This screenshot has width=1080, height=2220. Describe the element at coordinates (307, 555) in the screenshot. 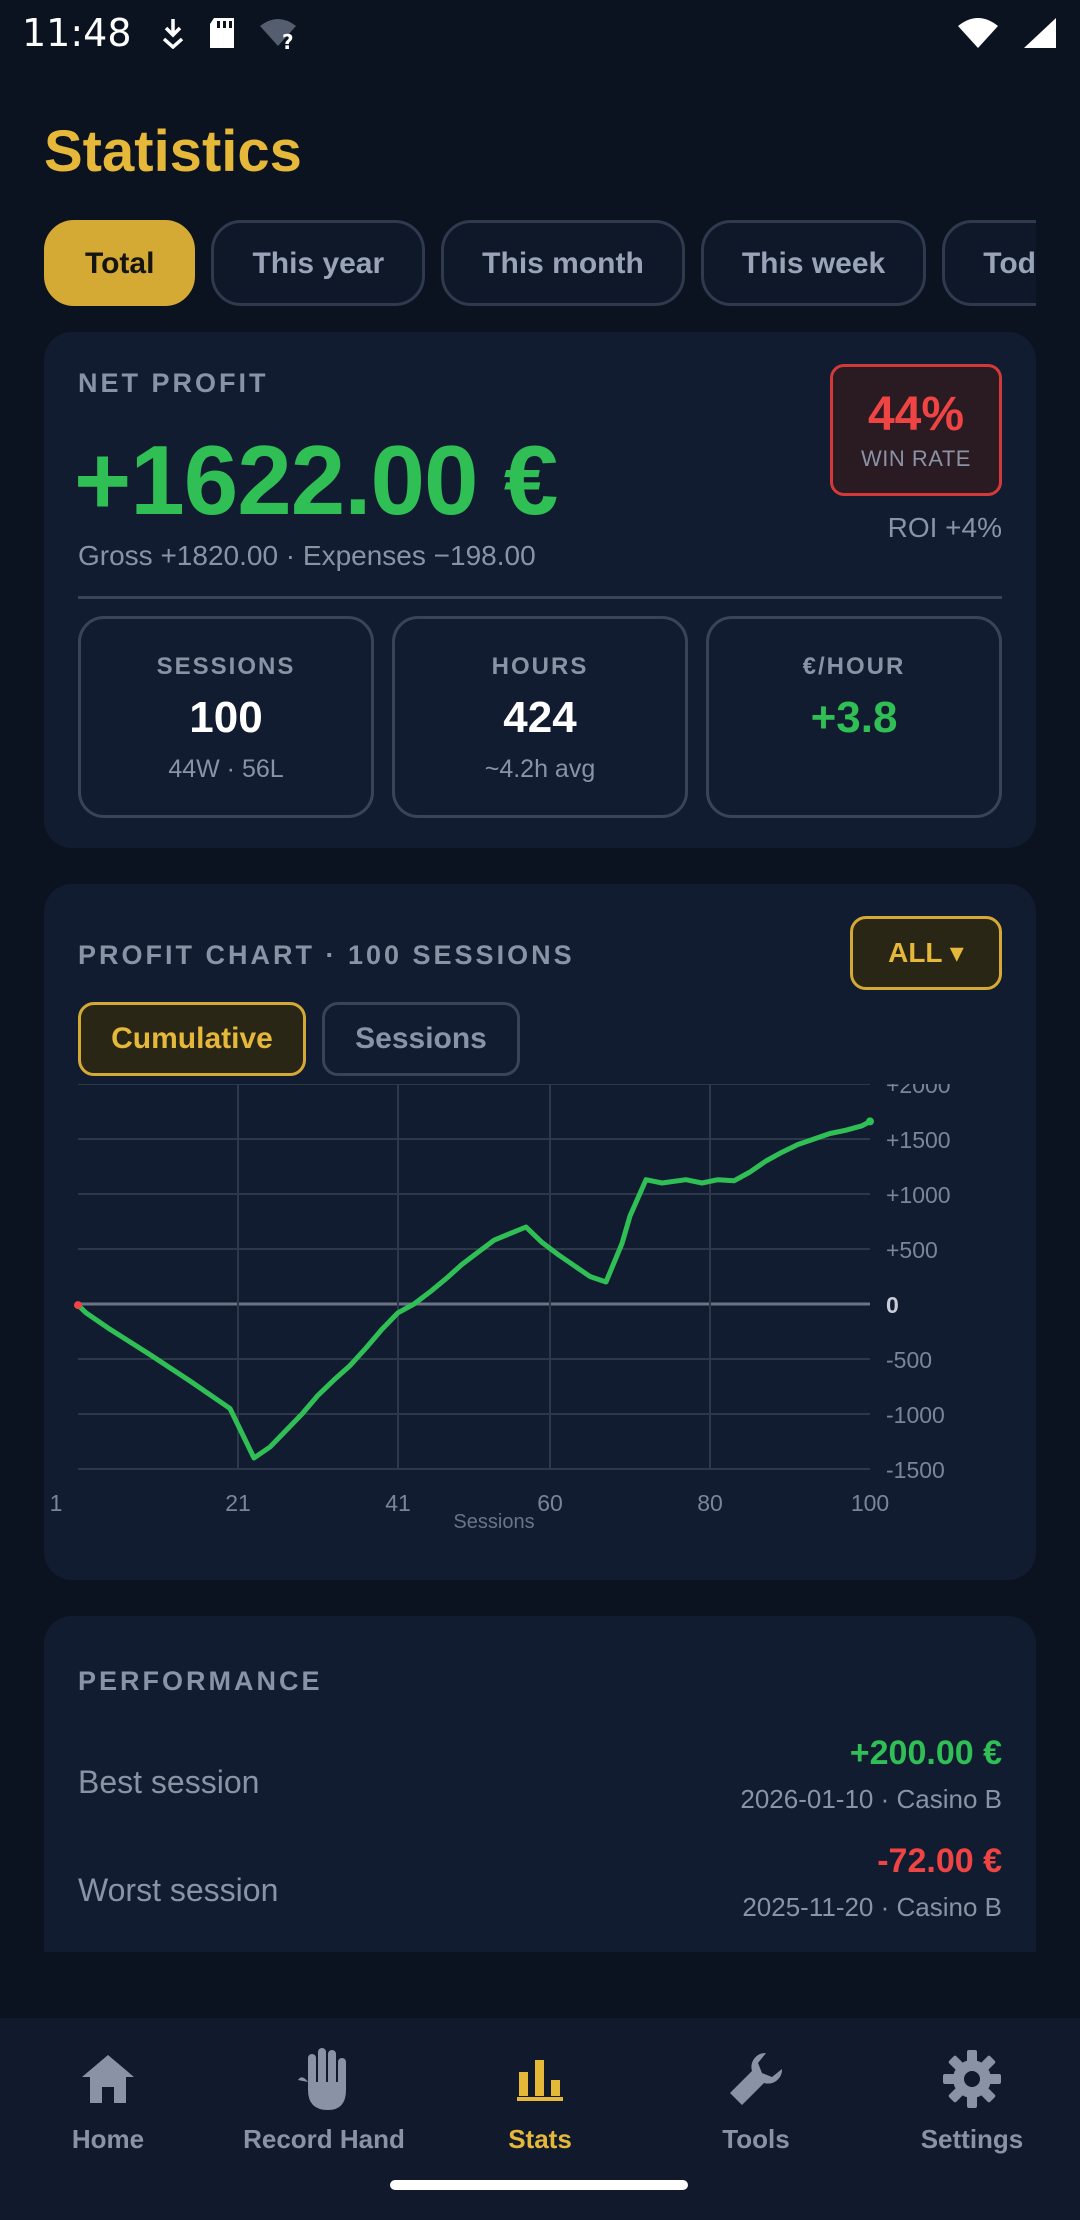

I see `net-profit-breakdown: Gross +1820.00 · Expenses −198.00` at that location.